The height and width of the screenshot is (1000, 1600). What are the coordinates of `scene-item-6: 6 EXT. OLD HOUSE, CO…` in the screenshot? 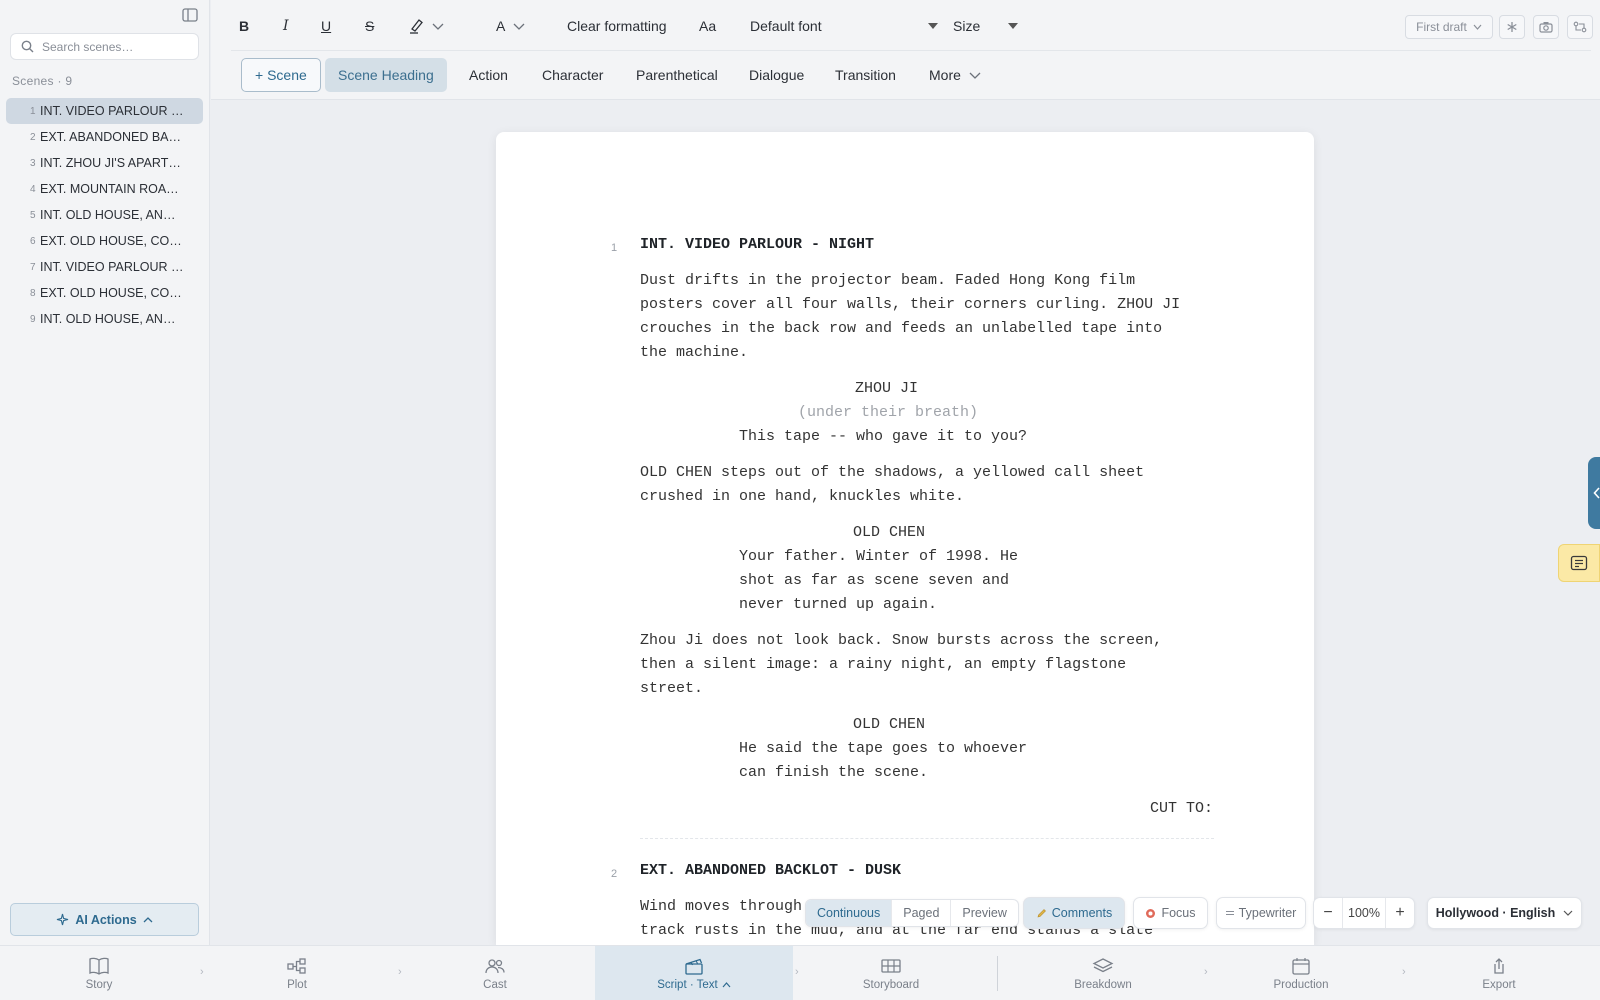 It's located at (104, 241).